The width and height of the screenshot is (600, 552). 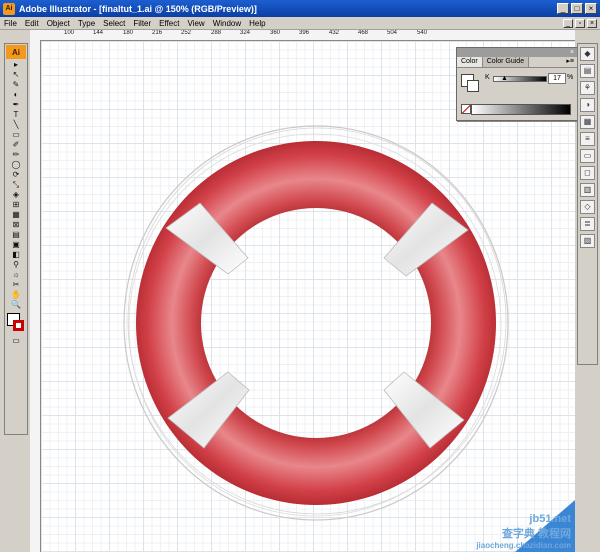 I want to click on watermark-line2: 查字典 教程网, so click(x=536, y=534).